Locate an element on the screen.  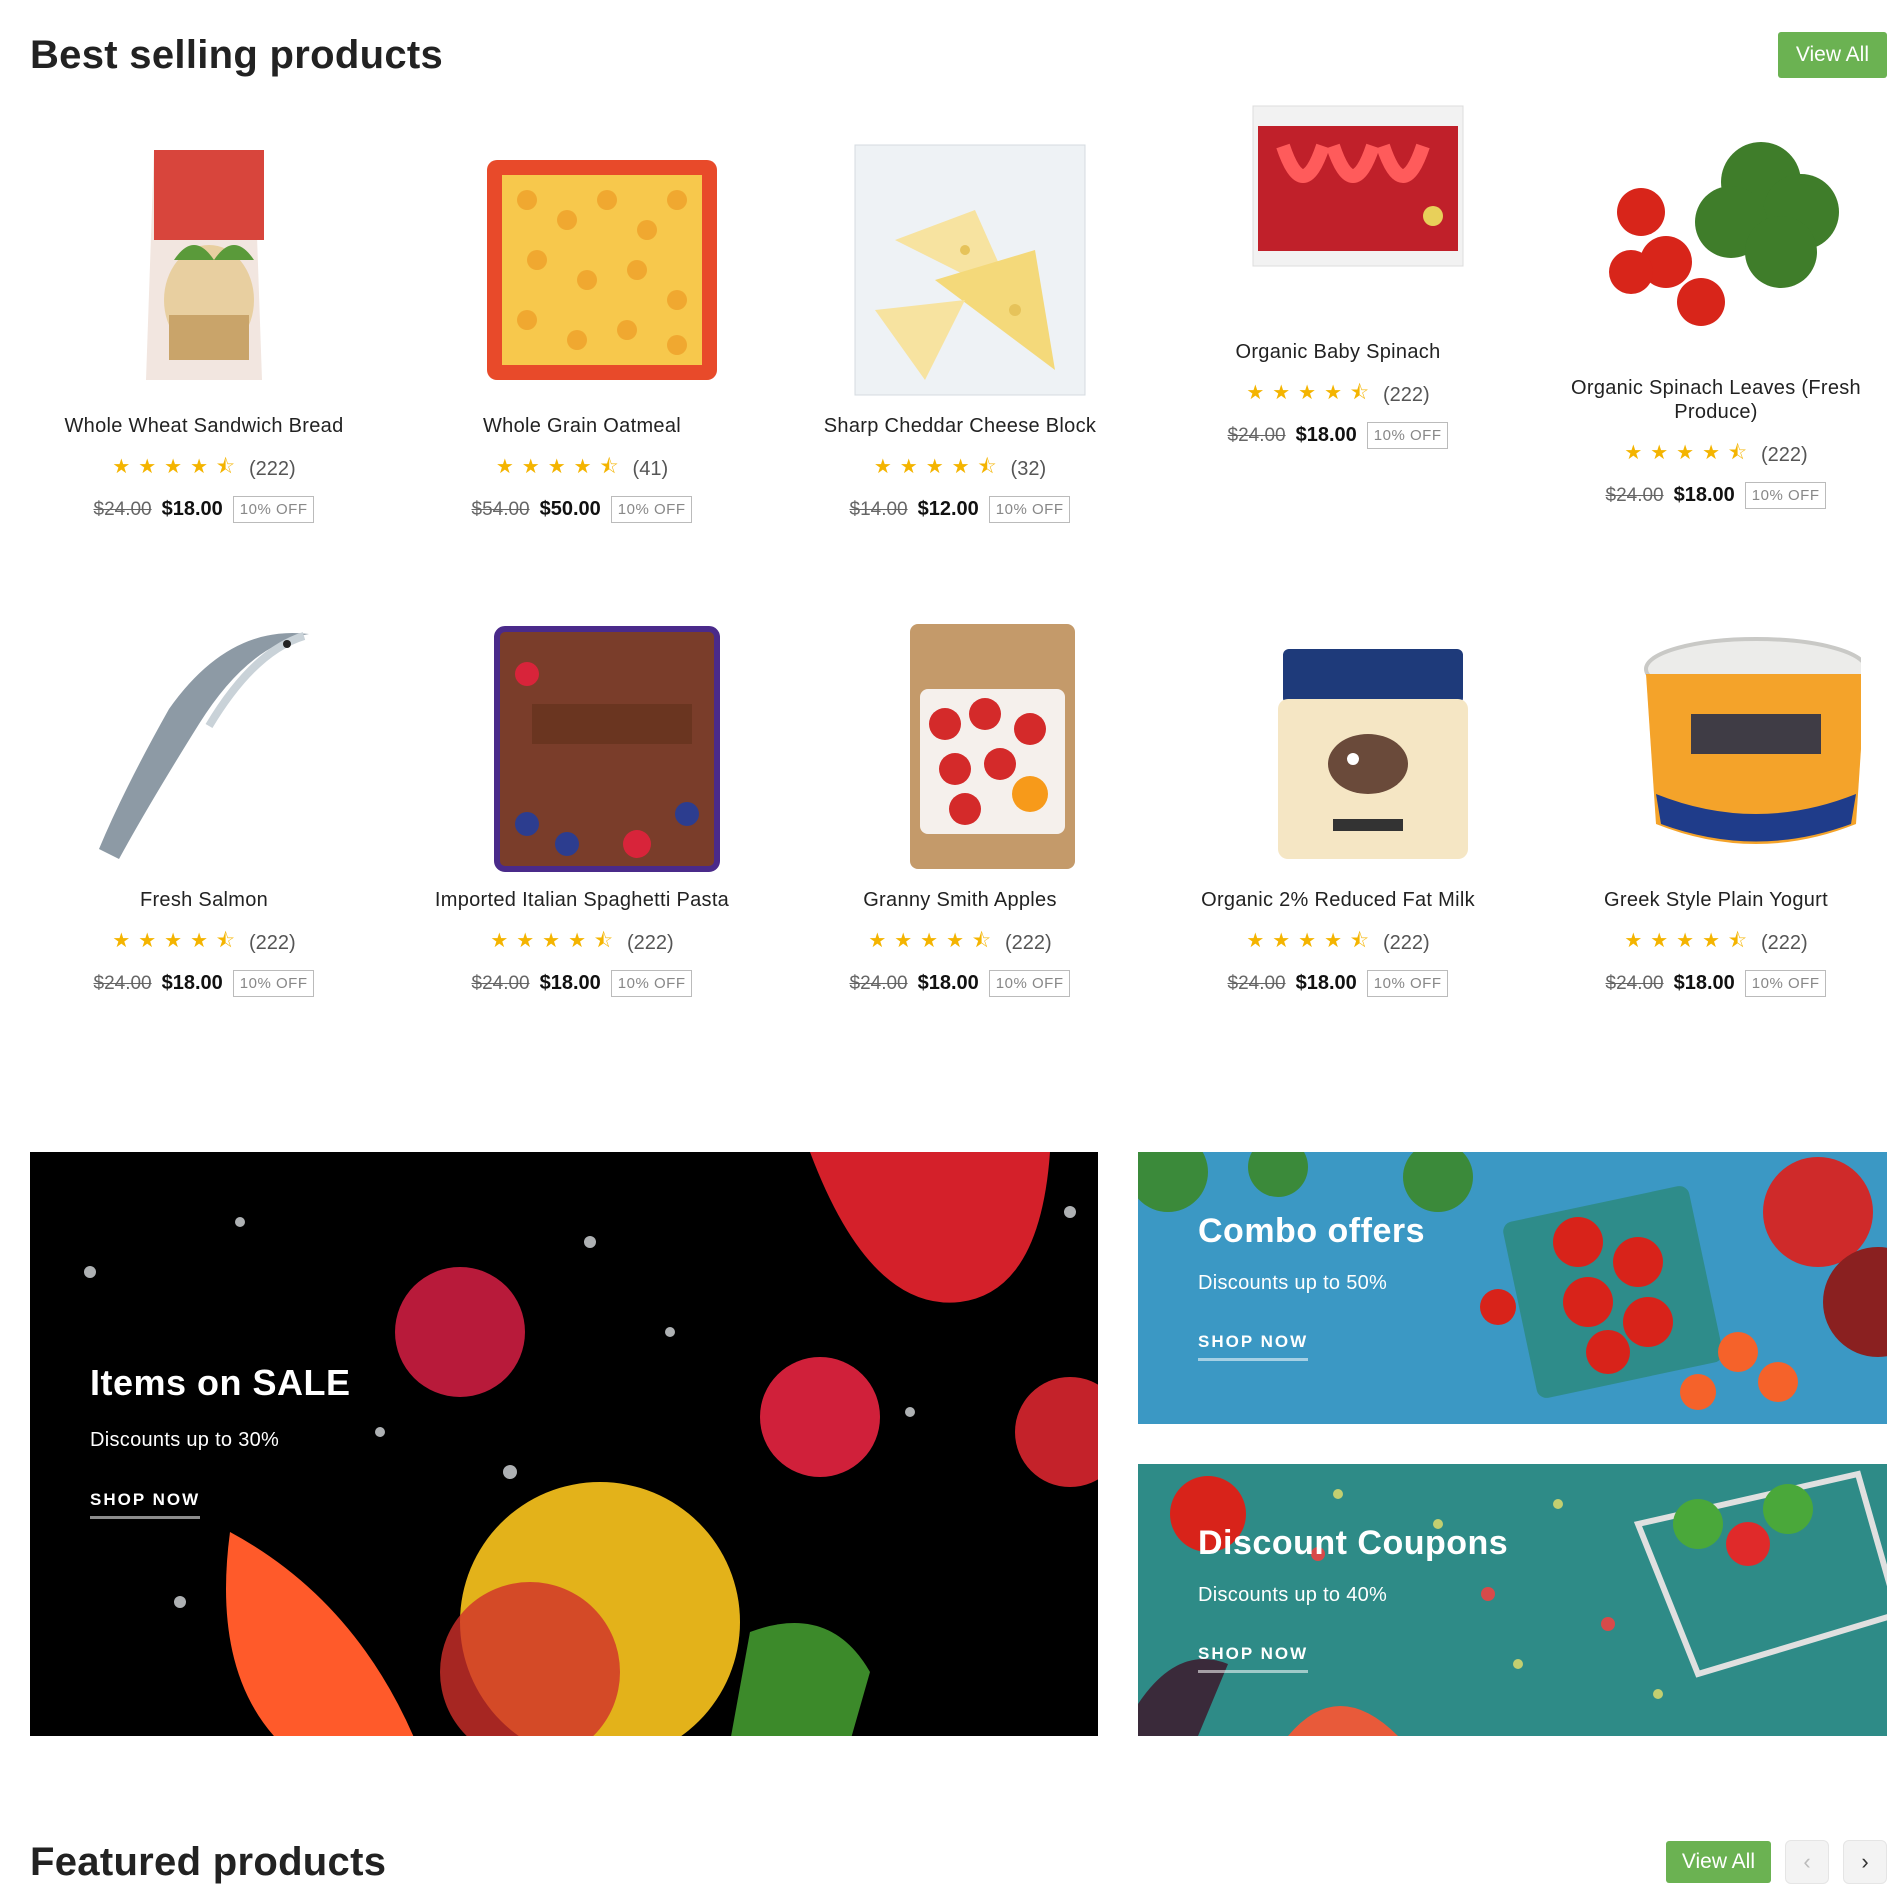
product-image-apples is located at coordinates (960, 744).